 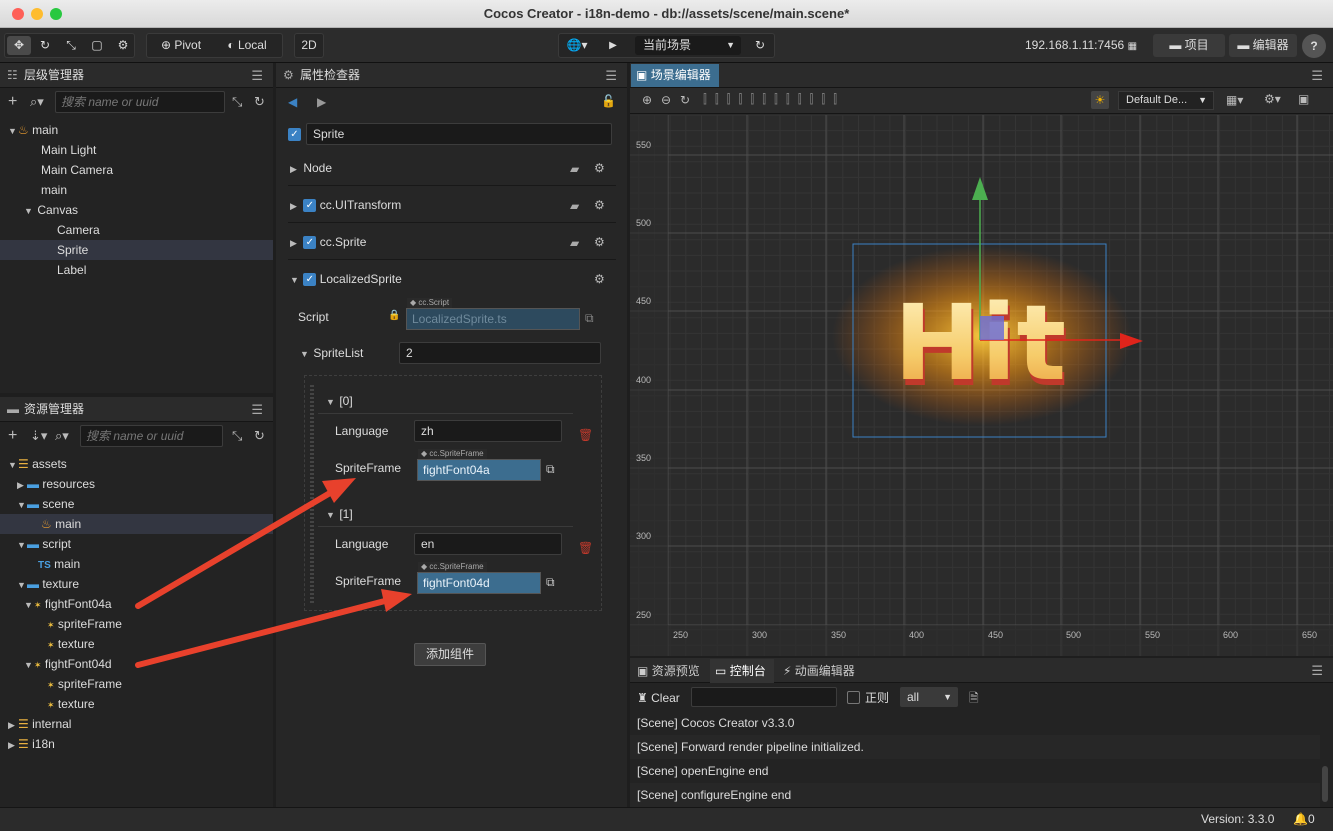 I want to click on move-tool-icon: ✥, so click(x=19, y=45).